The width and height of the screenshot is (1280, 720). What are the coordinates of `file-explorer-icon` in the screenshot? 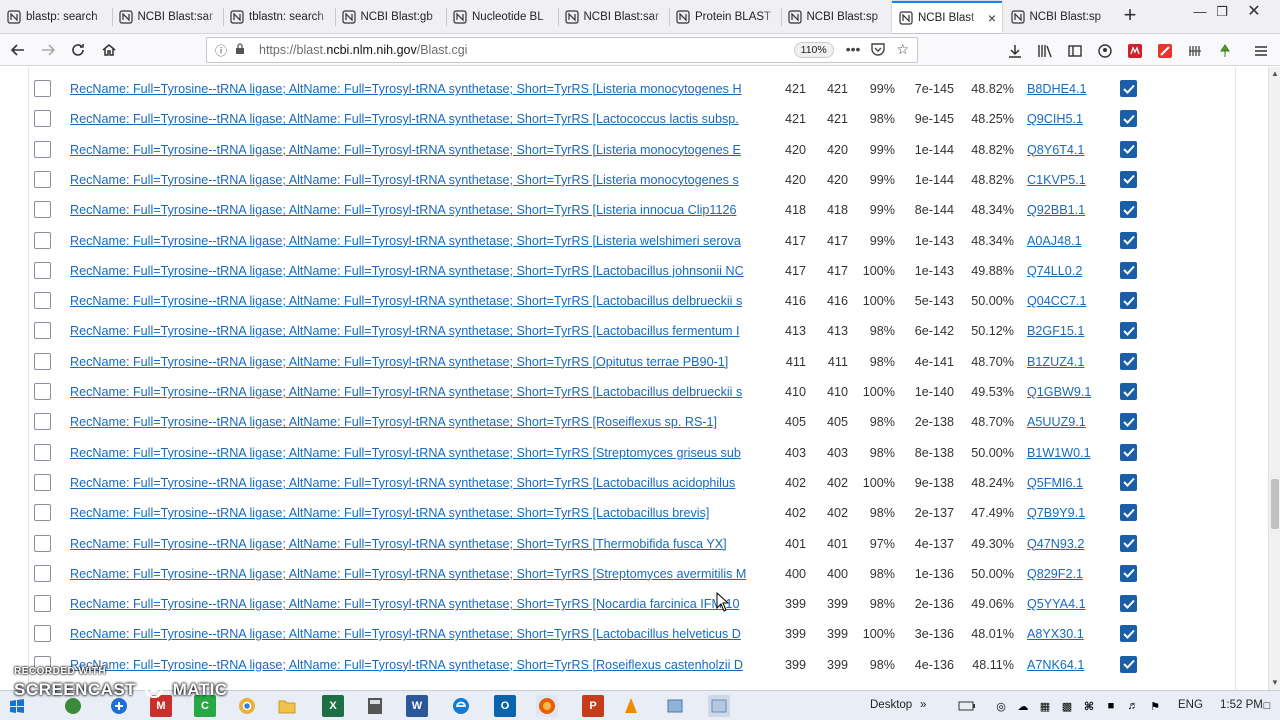 It's located at (287, 706).